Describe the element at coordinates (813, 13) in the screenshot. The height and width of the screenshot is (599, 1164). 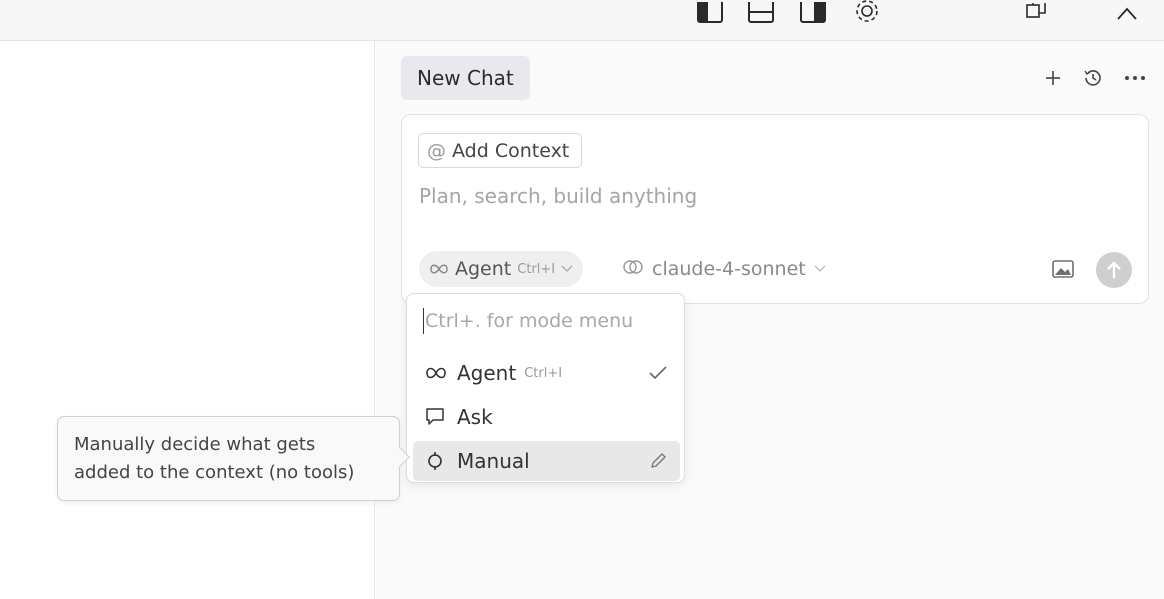
I see `panel-right-icon` at that location.